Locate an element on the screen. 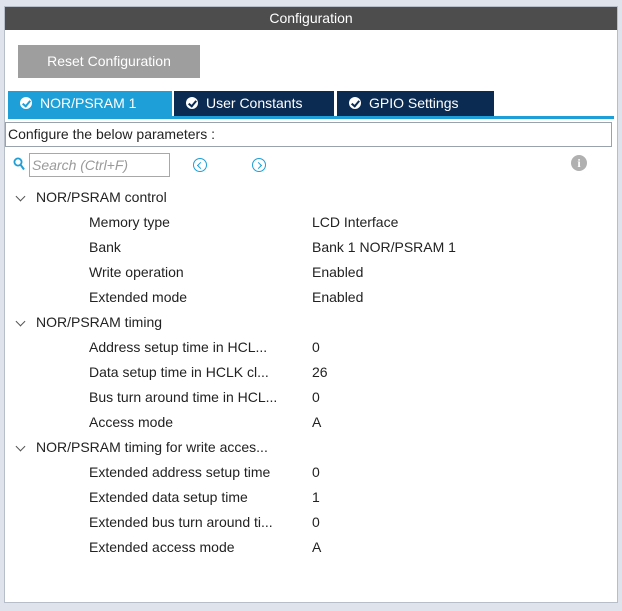 This screenshot has height=611, width=622. tab-gpio-settings: GPIO Settings is located at coordinates (415, 103).